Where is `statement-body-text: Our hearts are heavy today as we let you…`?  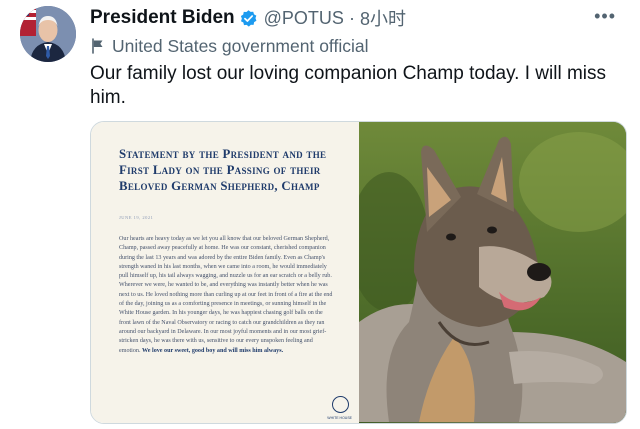 statement-body-text: Our hearts are heavy today as we let you… is located at coordinates (226, 295).